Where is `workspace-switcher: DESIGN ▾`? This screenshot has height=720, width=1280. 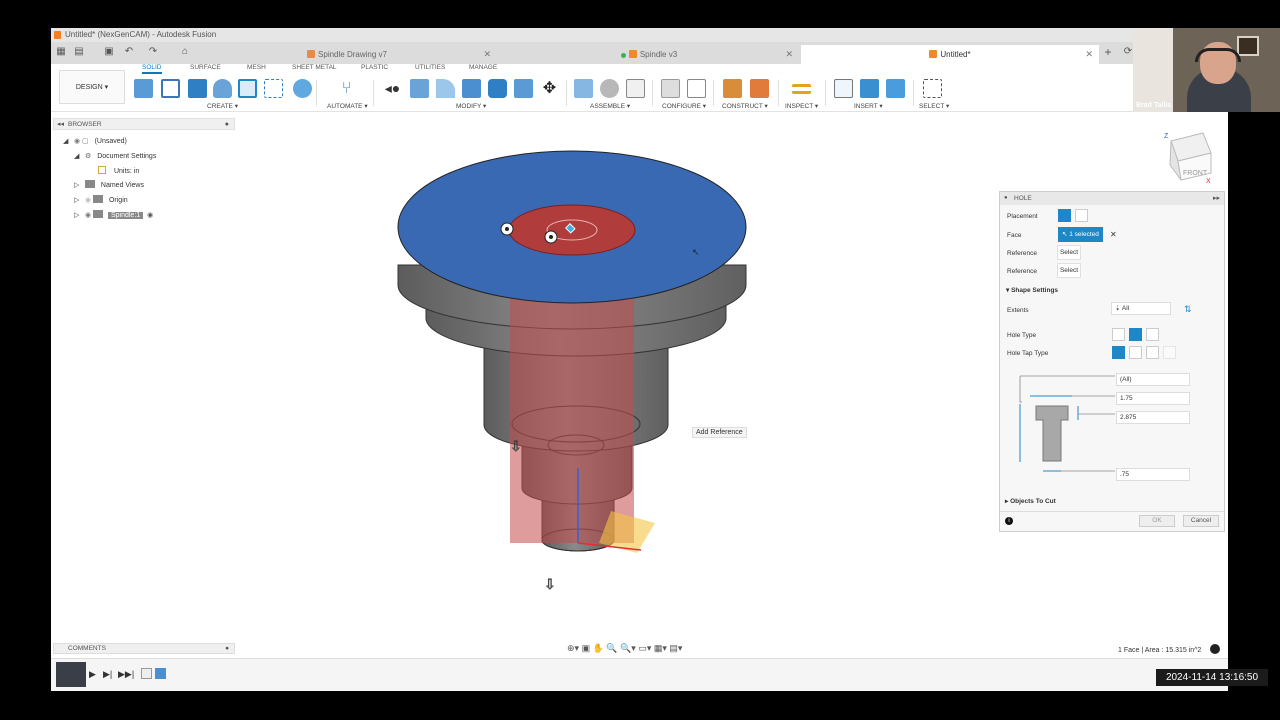 workspace-switcher: DESIGN ▾ is located at coordinates (92, 87).